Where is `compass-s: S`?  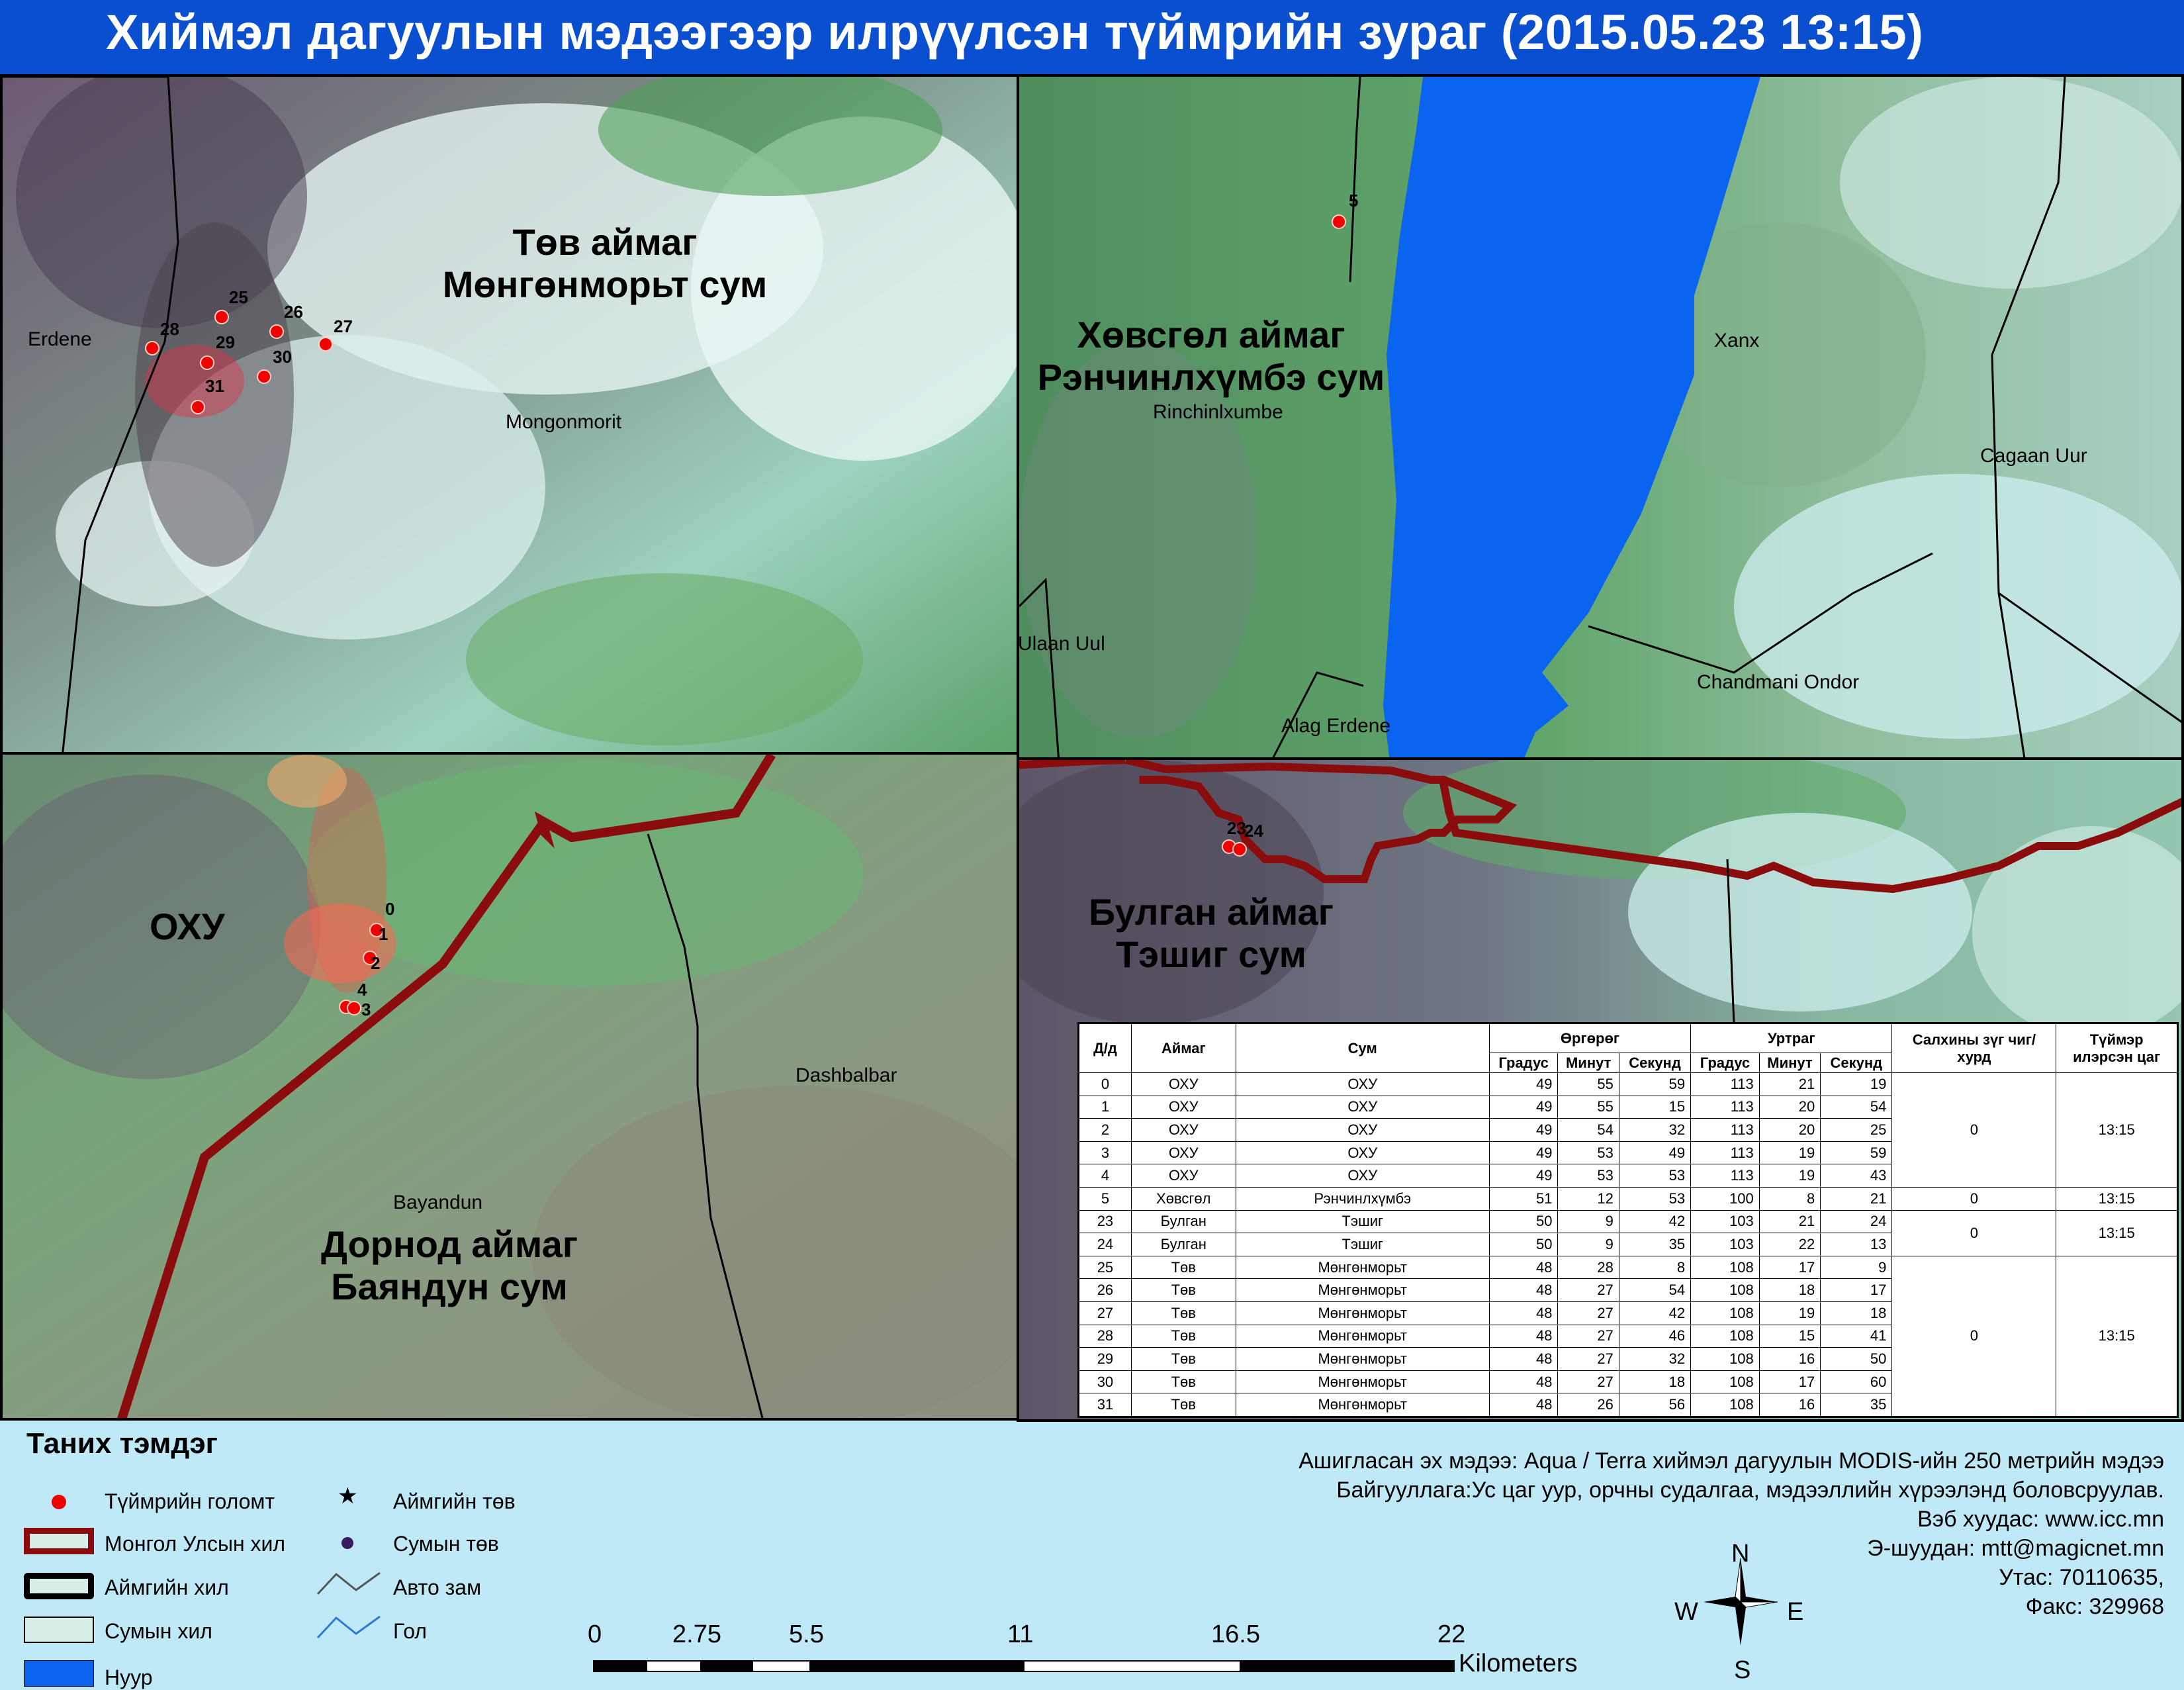 compass-s: S is located at coordinates (1743, 1670).